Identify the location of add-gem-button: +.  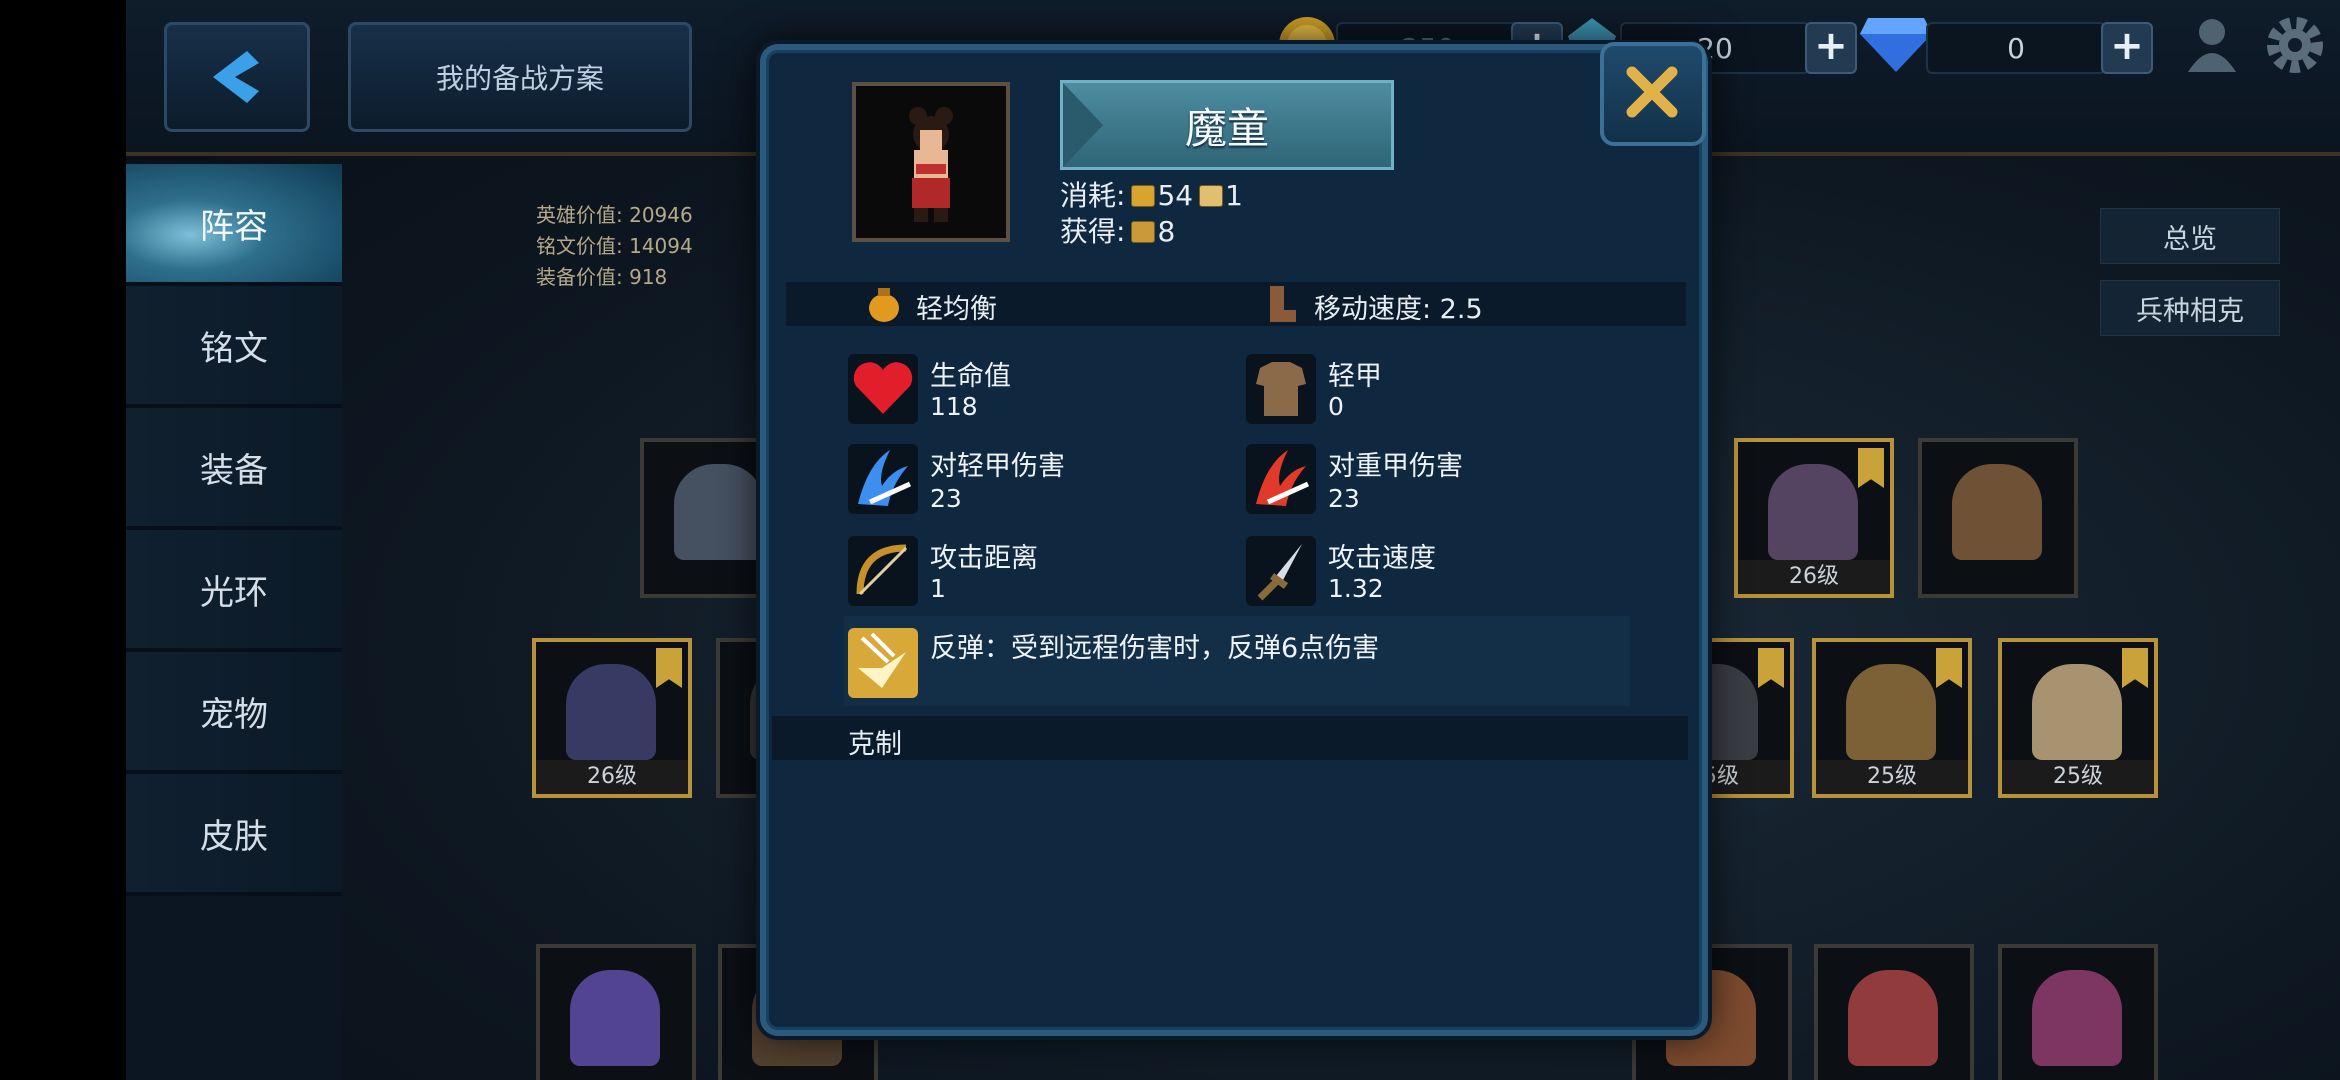
(1831, 48).